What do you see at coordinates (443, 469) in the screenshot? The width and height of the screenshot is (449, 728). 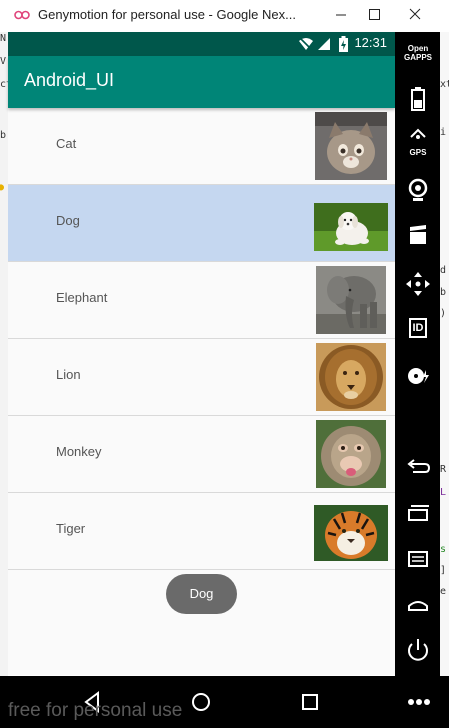 I see `ide-fragment: R` at bounding box center [443, 469].